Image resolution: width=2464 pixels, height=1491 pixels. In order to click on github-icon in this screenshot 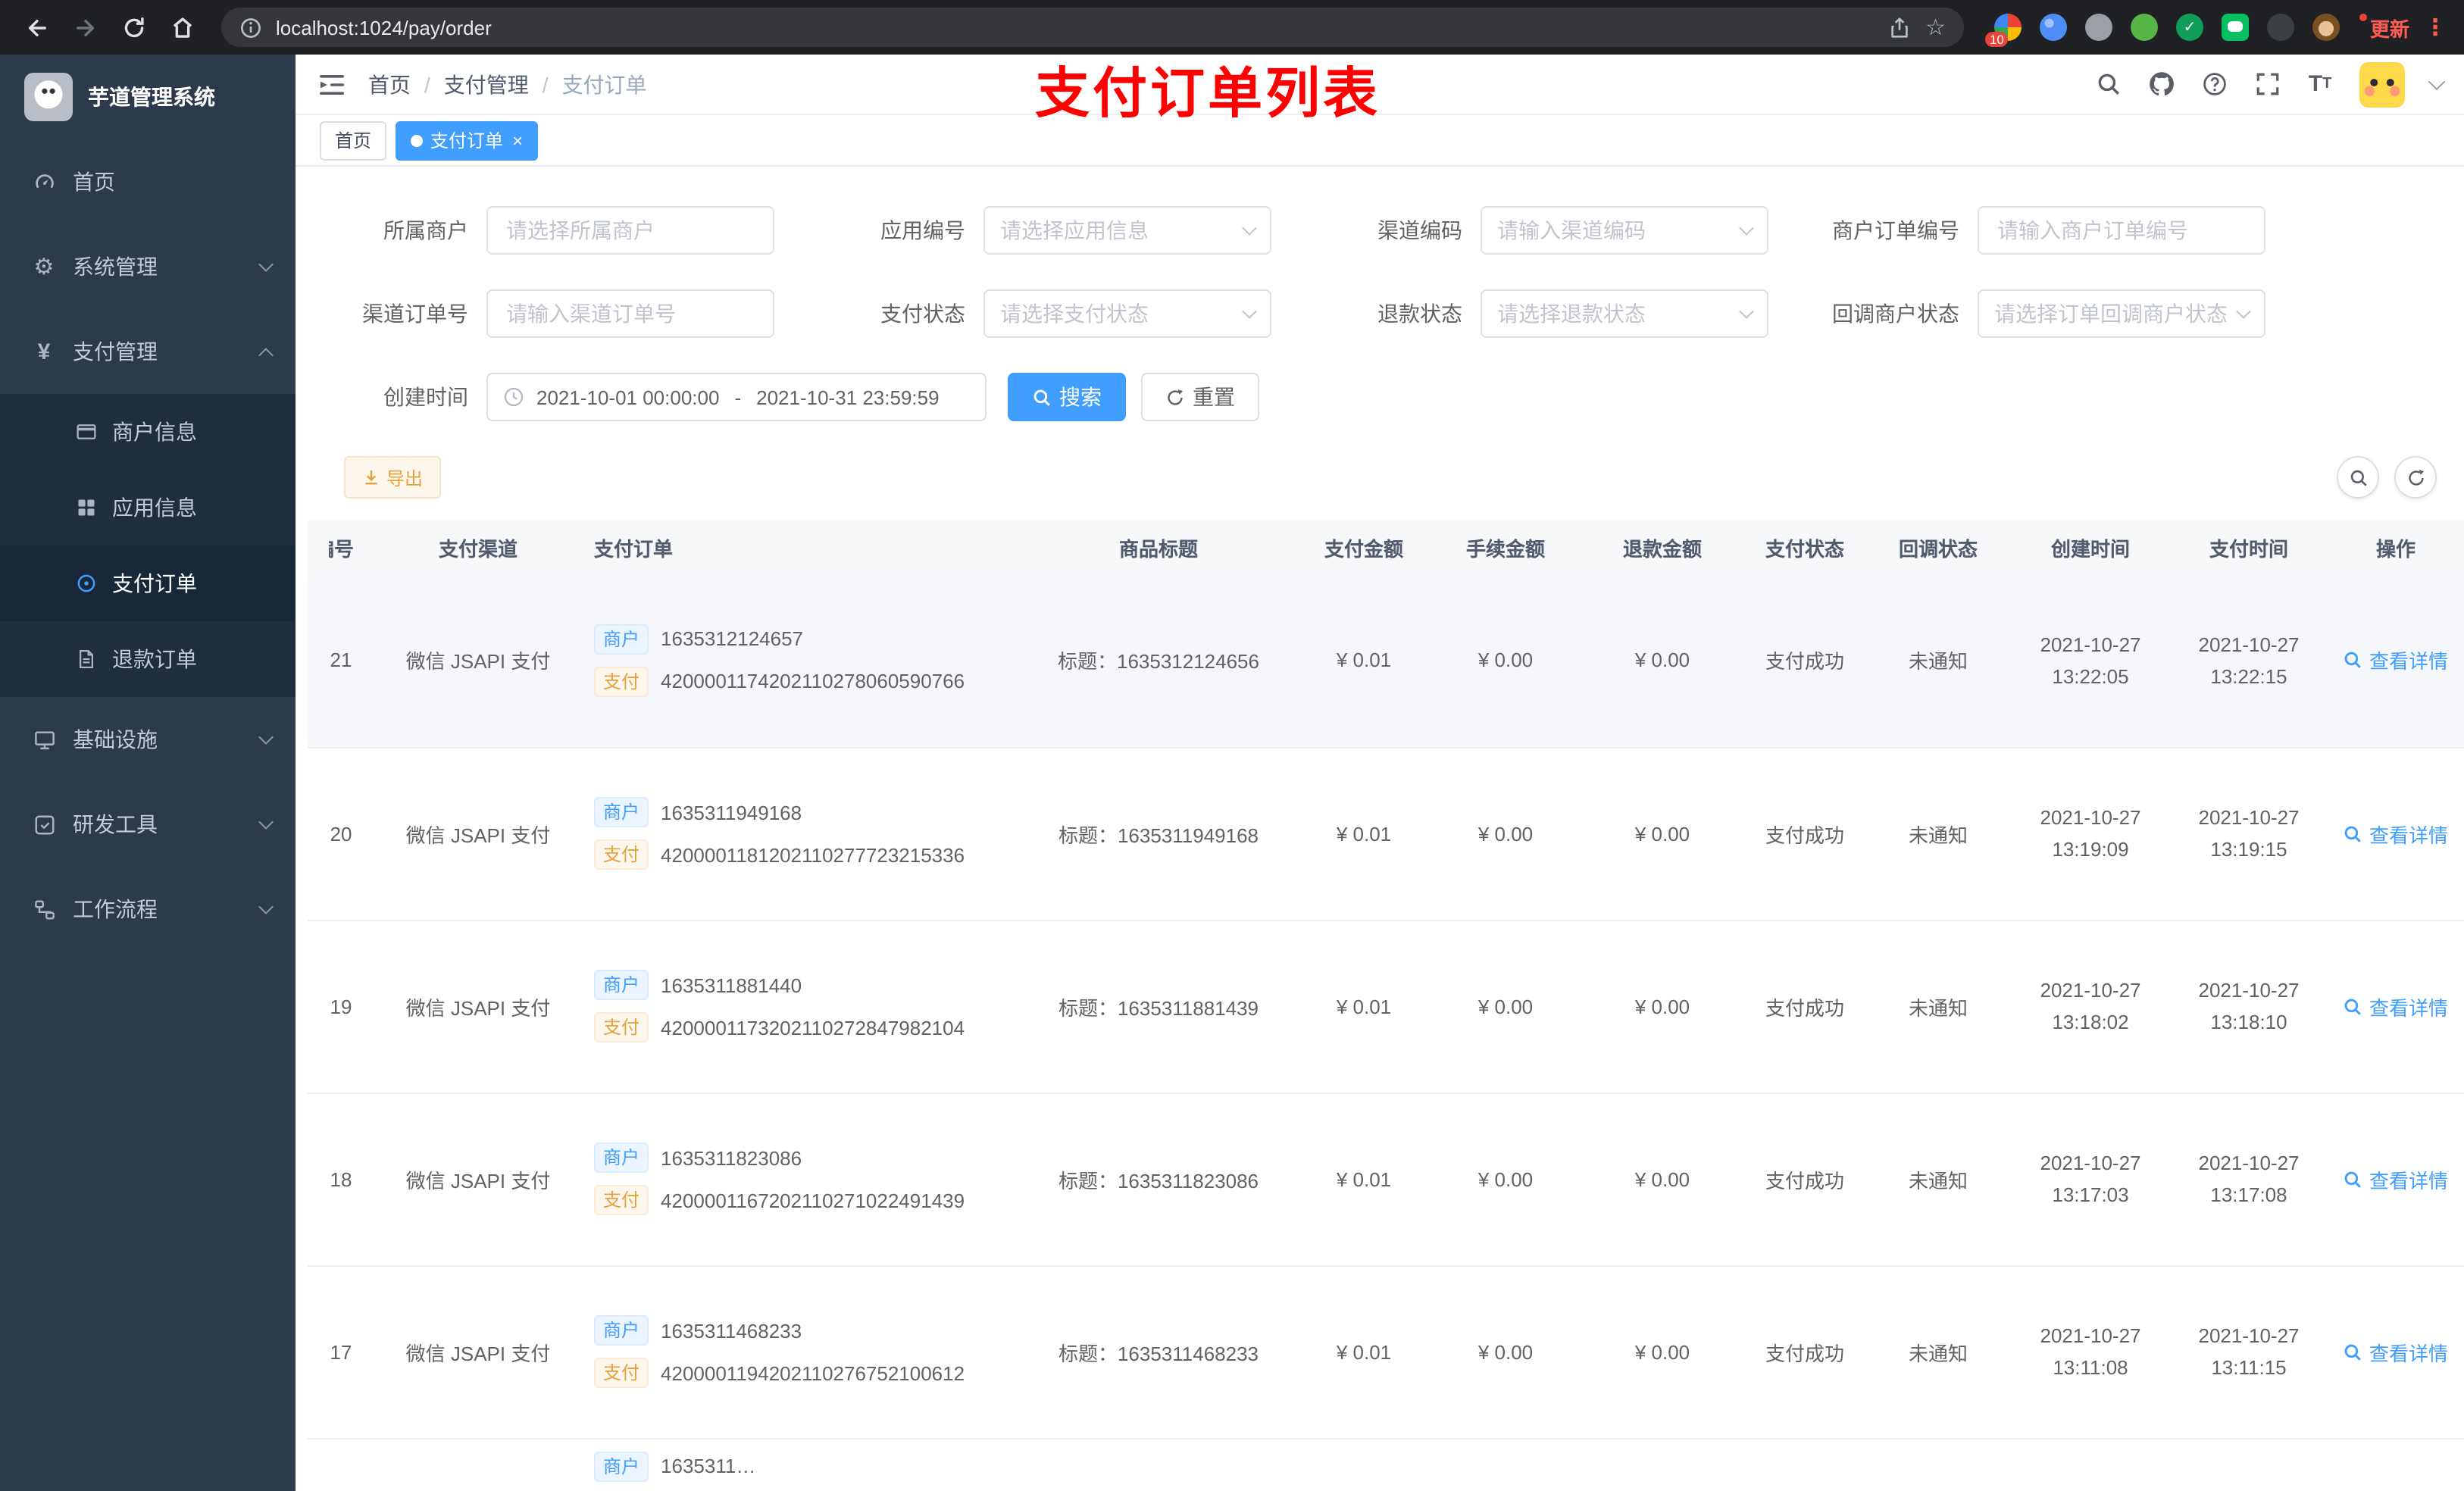, I will do `click(2161, 84)`.